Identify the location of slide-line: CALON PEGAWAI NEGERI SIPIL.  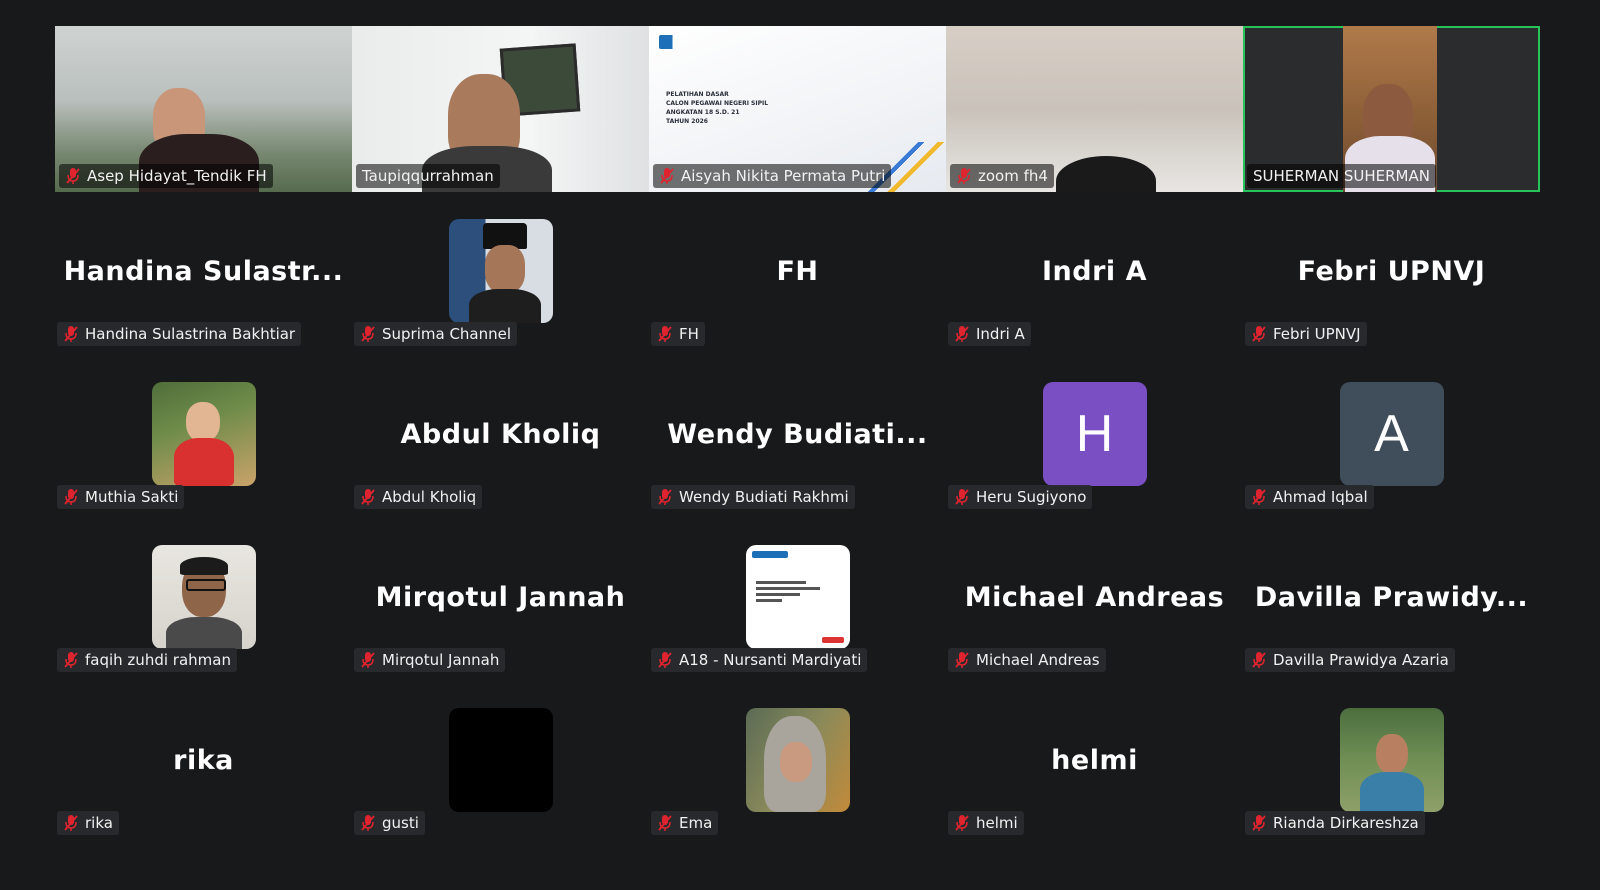
(717, 103).